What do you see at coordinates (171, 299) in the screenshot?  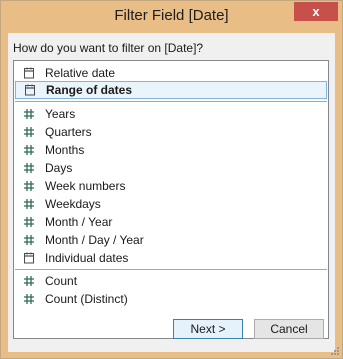 I see `list-item-count-distinct: Count (Distinct)` at bounding box center [171, 299].